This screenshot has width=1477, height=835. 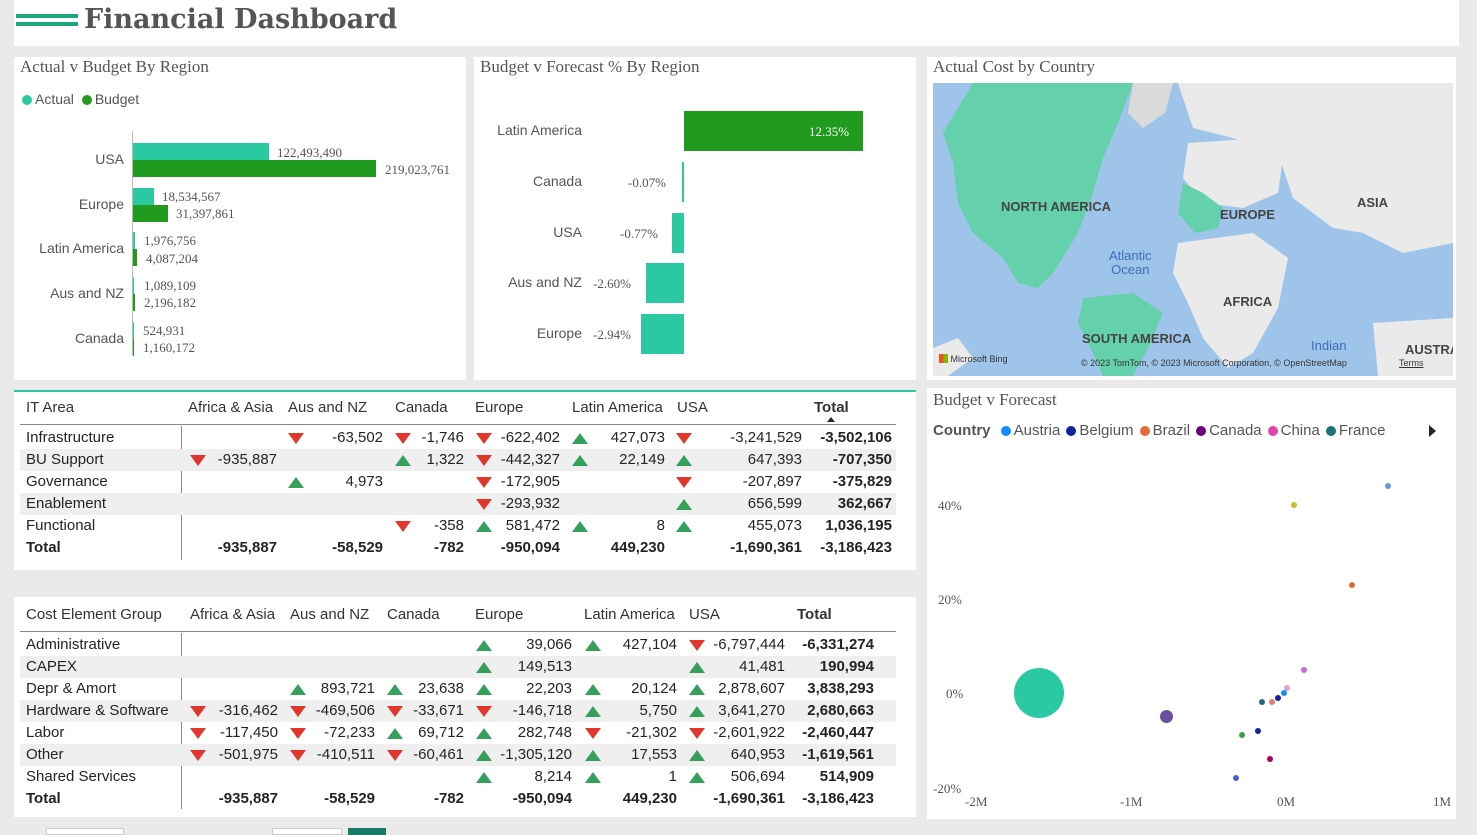 What do you see at coordinates (766, 547) in the screenshot?
I see `table-cell: -1,690,361` at bounding box center [766, 547].